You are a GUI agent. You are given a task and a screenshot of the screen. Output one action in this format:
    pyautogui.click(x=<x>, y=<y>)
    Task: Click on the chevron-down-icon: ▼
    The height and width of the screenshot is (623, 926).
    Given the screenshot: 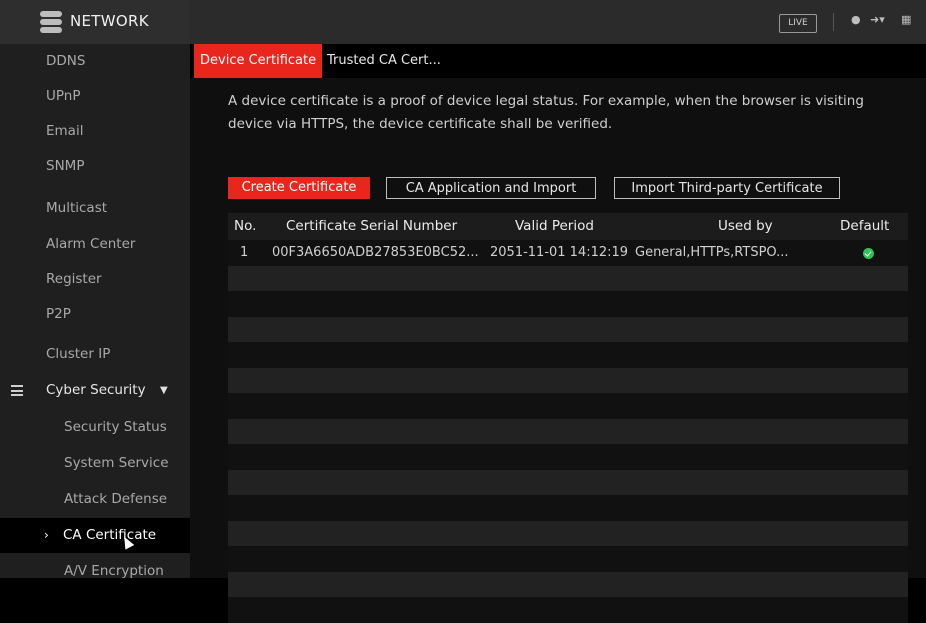 What is the action you would take?
    pyautogui.click(x=164, y=390)
    